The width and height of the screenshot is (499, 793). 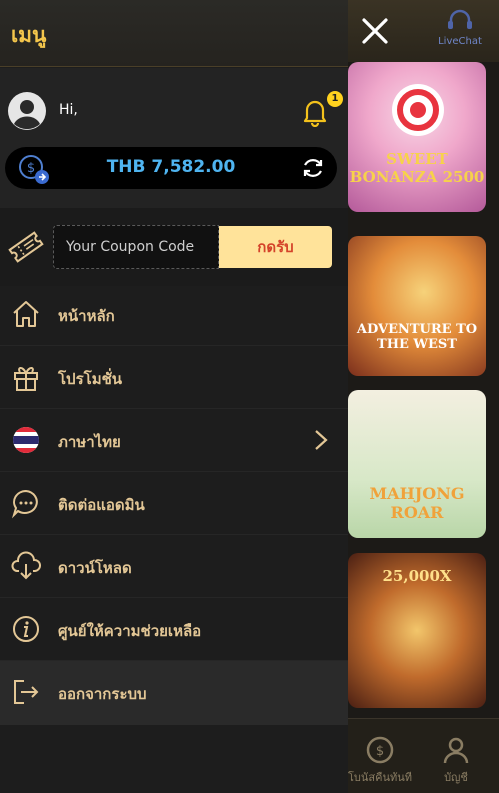 What do you see at coordinates (26, 314) in the screenshot?
I see `home-icon` at bounding box center [26, 314].